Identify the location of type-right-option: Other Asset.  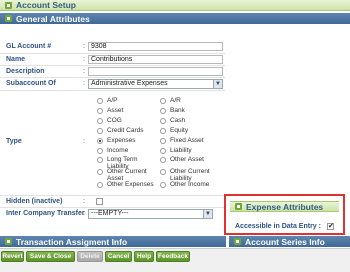
(191, 159).